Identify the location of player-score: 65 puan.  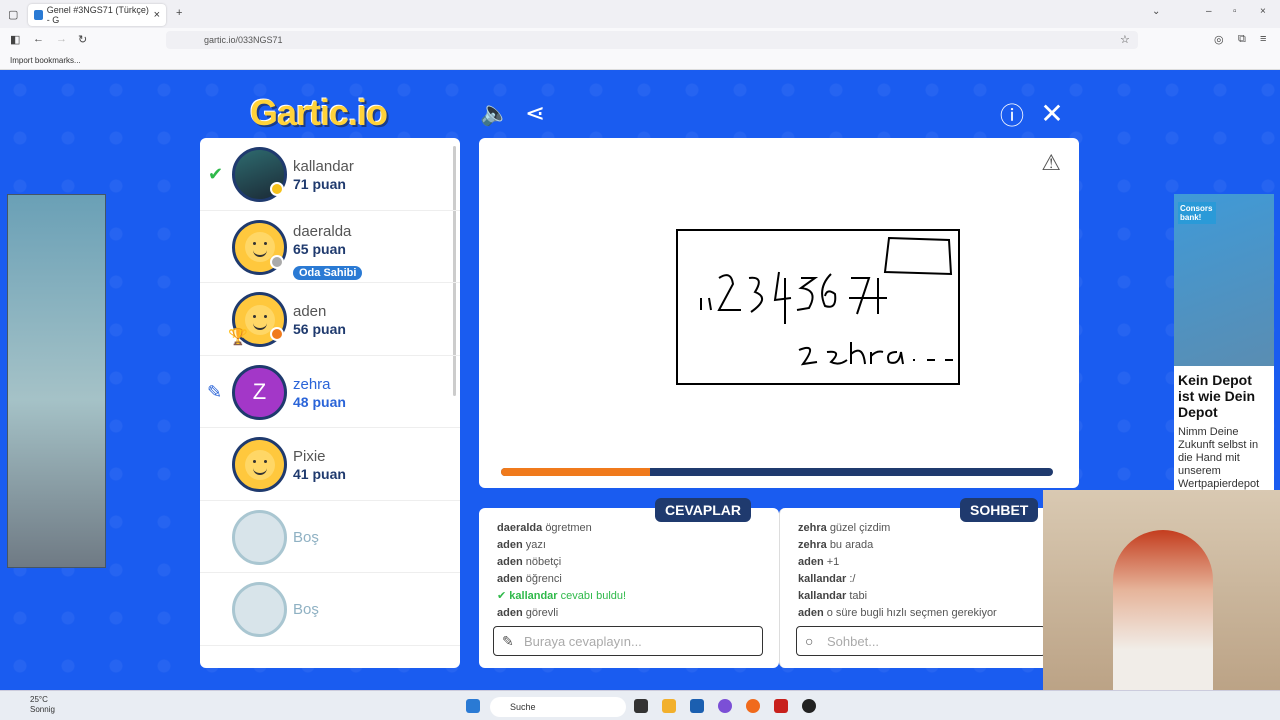
(319, 248).